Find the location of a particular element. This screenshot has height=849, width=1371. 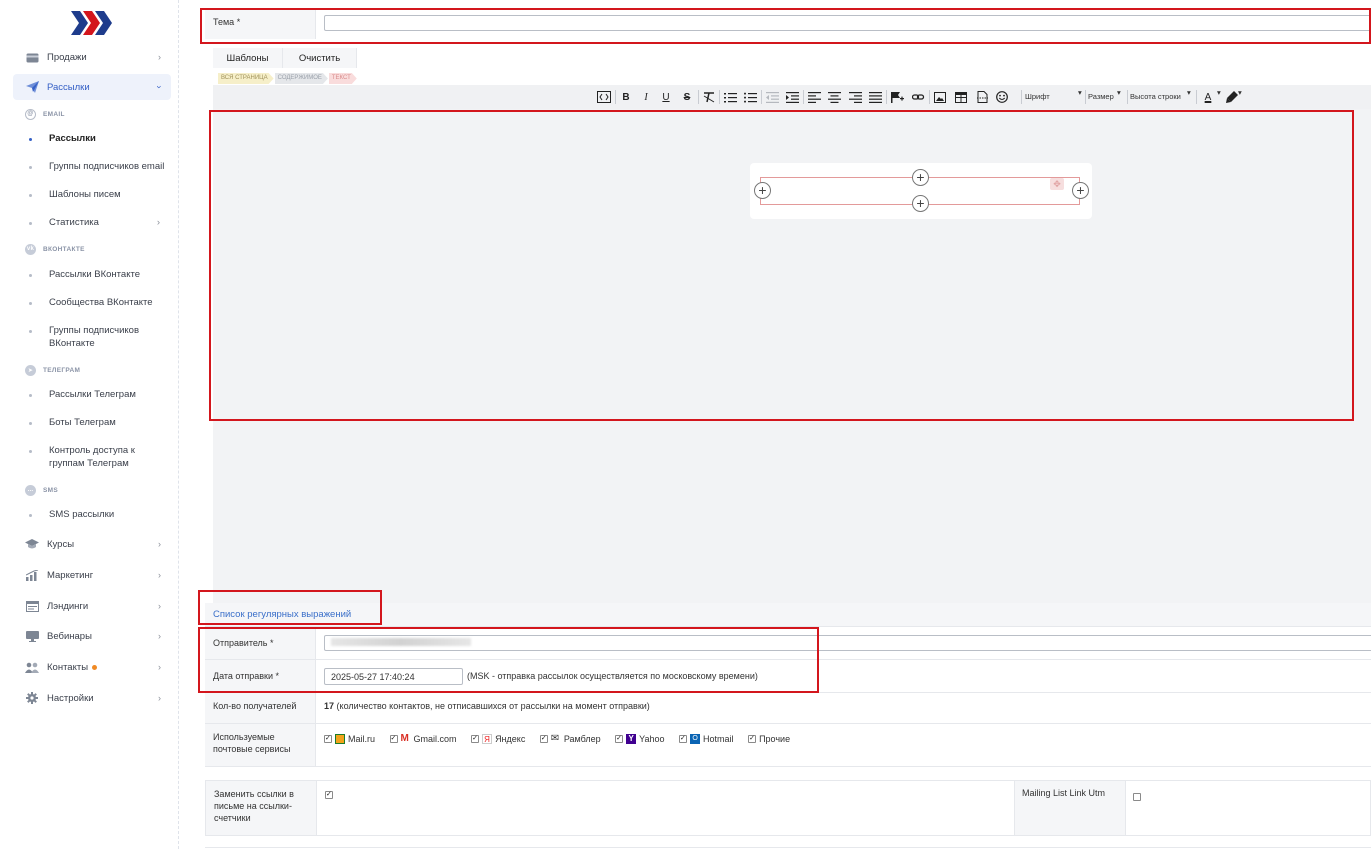

logo is located at coordinates (92, 23).